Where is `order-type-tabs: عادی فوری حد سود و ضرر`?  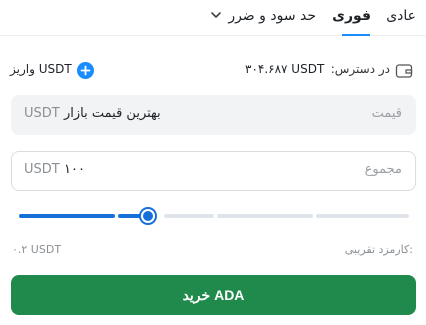
order-type-tabs: عادی فوری حد سود و ضرر is located at coordinates (213, 18).